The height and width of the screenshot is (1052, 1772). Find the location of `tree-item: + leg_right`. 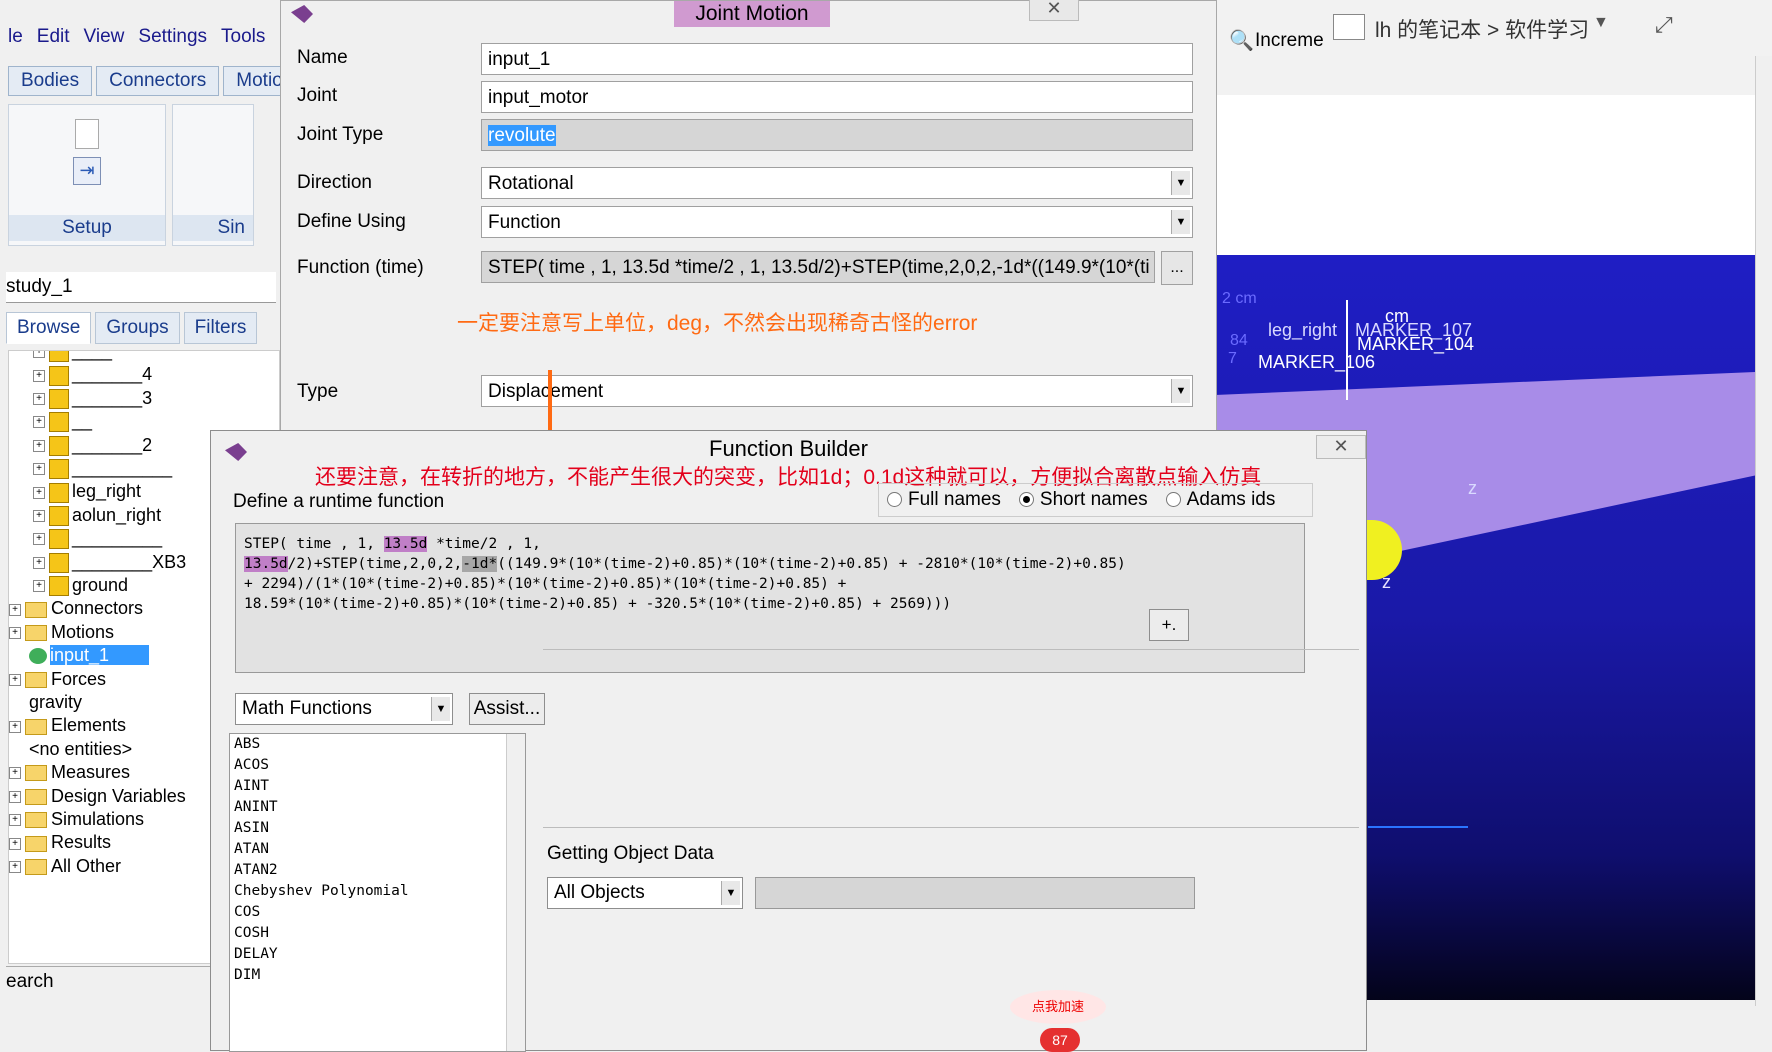

tree-item: + leg_right is located at coordinates (87, 491).